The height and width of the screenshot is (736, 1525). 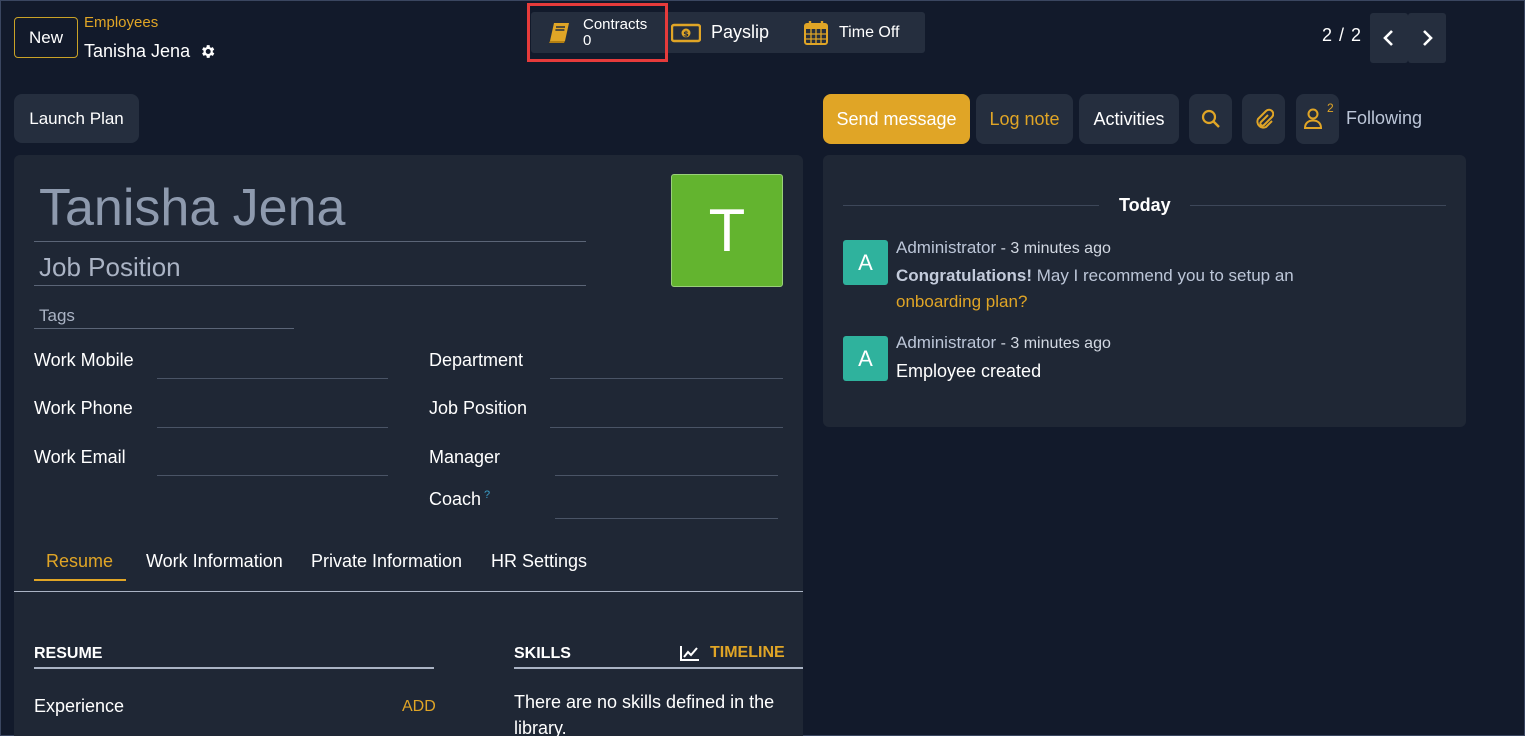 I want to click on record-name: Tanisha Jena, so click(x=137, y=51).